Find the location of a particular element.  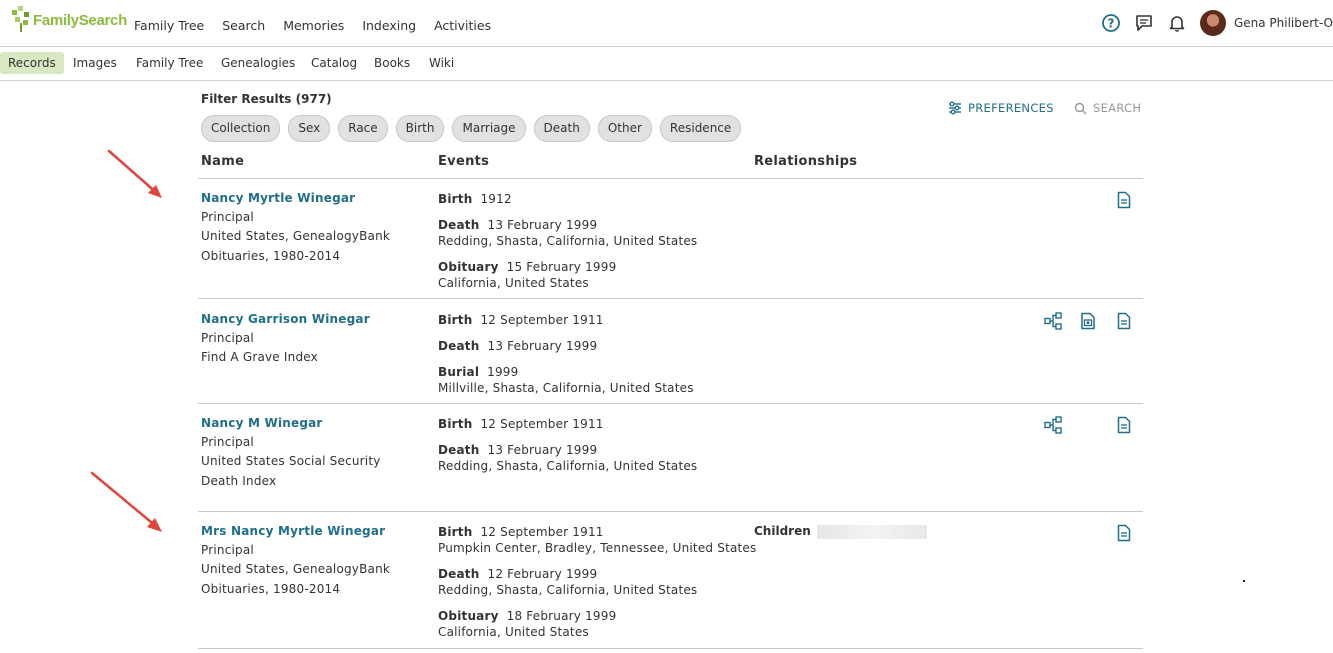

notifications-bell-icon is located at coordinates (1177, 23).